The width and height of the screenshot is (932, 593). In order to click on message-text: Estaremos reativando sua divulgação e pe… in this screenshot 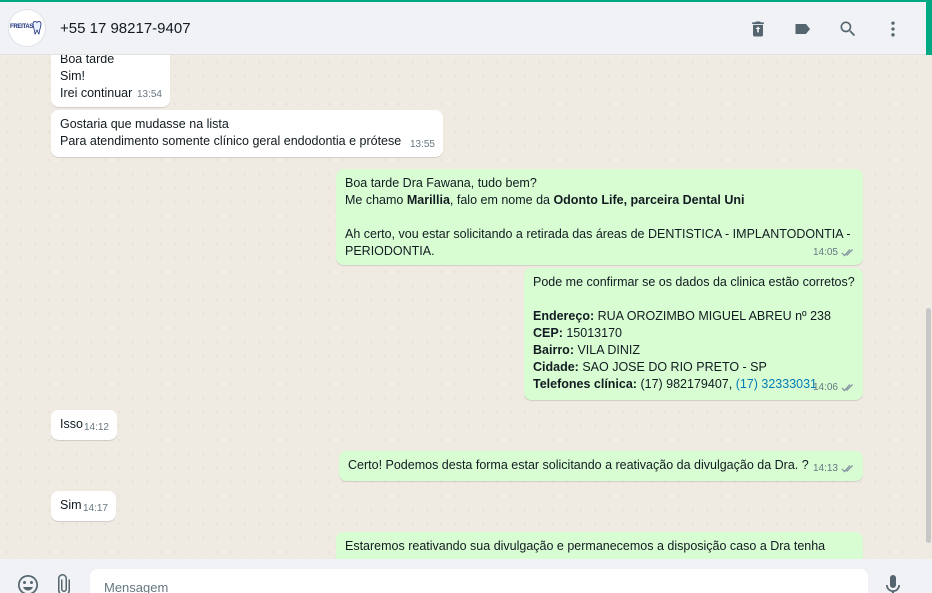, I will do `click(585, 546)`.